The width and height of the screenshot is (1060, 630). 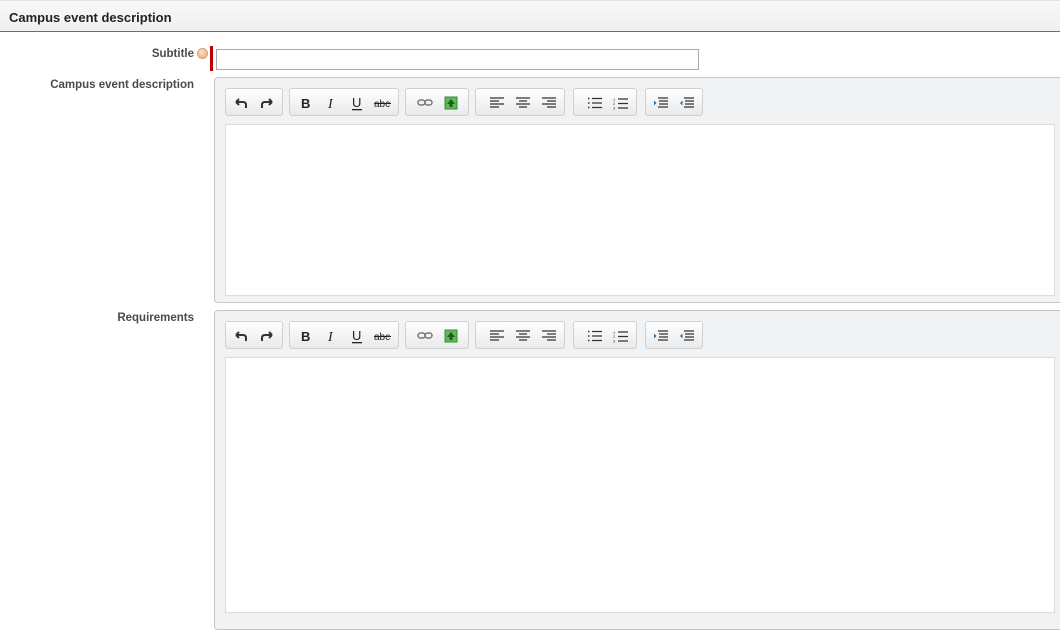 I want to click on section-header: Campus event description, so click(x=530, y=16).